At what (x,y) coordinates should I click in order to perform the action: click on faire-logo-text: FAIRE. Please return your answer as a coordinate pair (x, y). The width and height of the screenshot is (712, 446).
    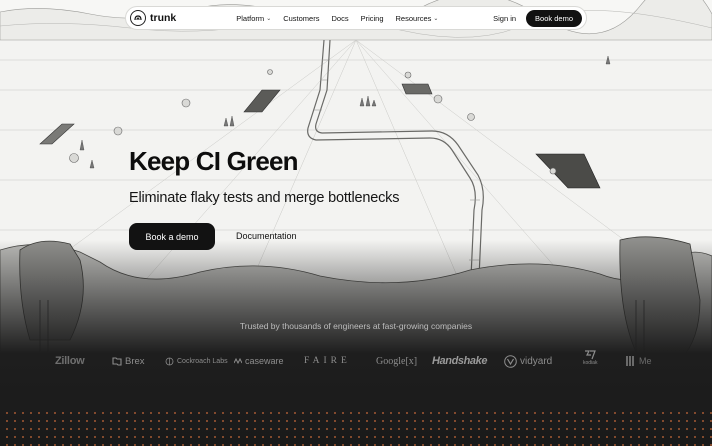
    Looking at the image, I should click on (327, 361).